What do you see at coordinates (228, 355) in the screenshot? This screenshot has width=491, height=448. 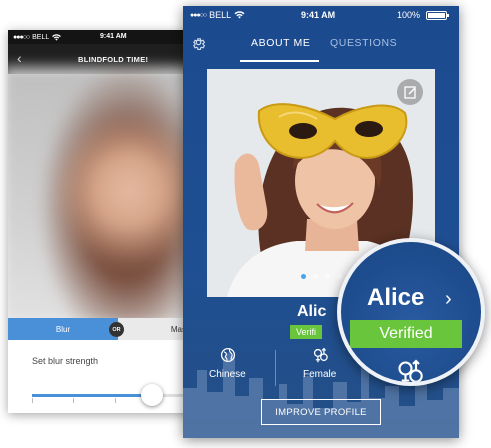 I see `globe-icon` at bounding box center [228, 355].